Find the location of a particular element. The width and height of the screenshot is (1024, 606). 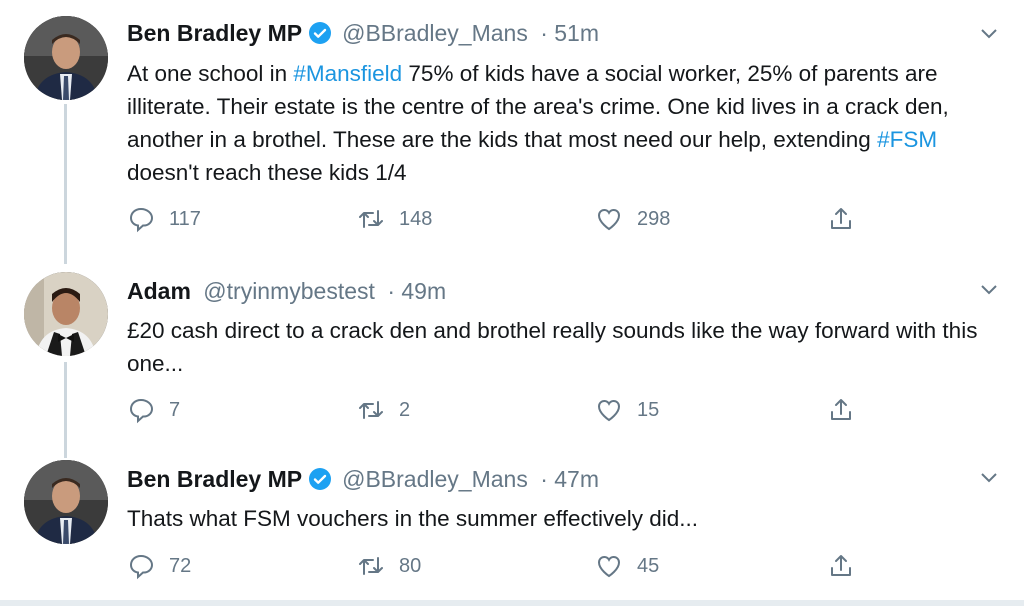

author-name: Adam is located at coordinates (159, 291).